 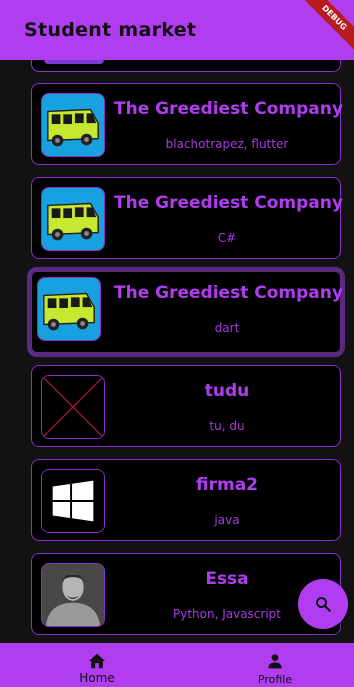 I want to click on person-photo, so click(x=73, y=595).